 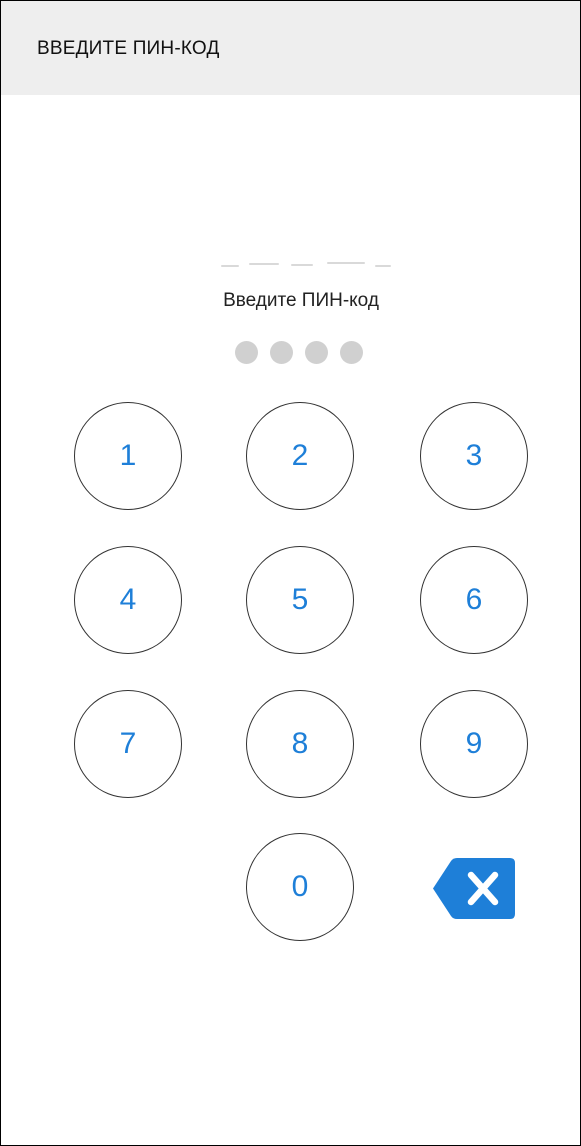 I want to click on key-9: 9, so click(x=474, y=744).